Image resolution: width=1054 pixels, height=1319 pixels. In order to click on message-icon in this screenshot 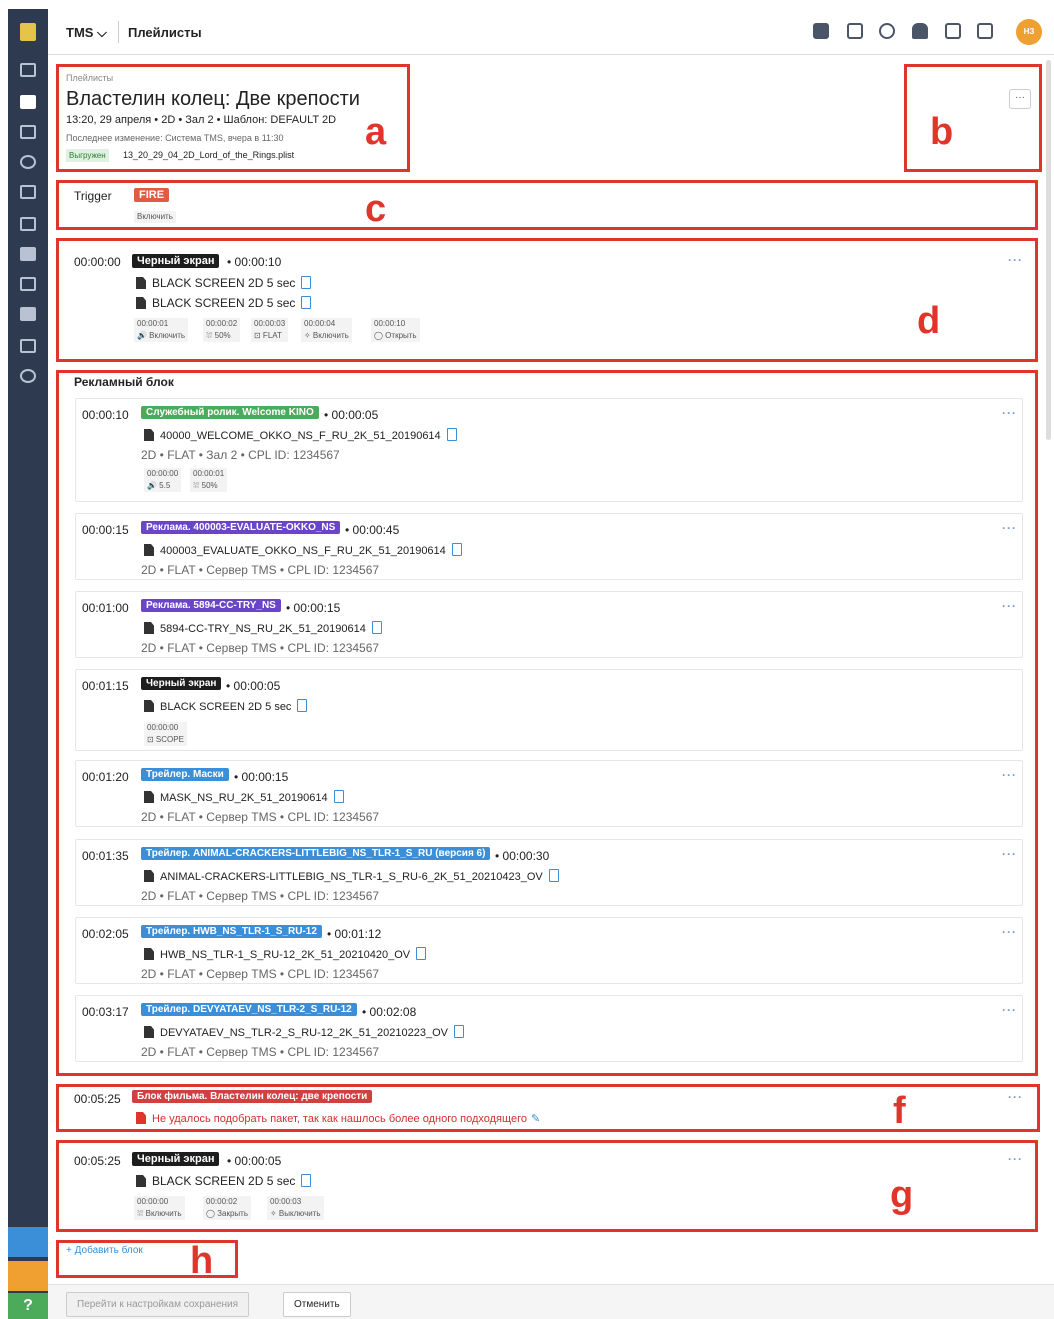, I will do `click(985, 31)`.